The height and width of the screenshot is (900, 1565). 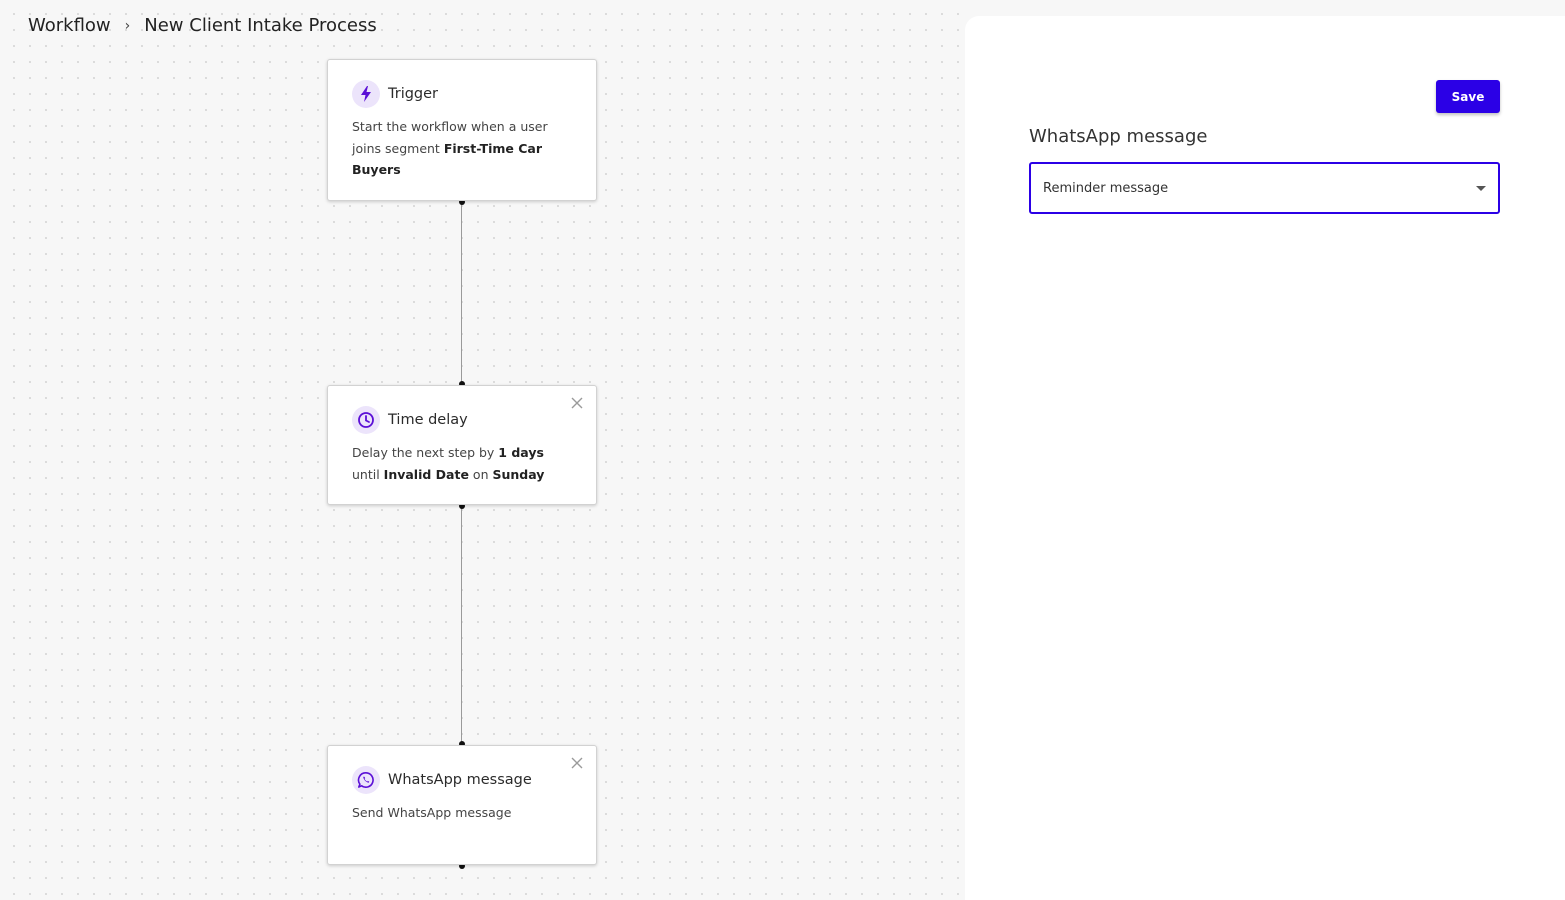 I want to click on lightning-icon, so click(x=366, y=94).